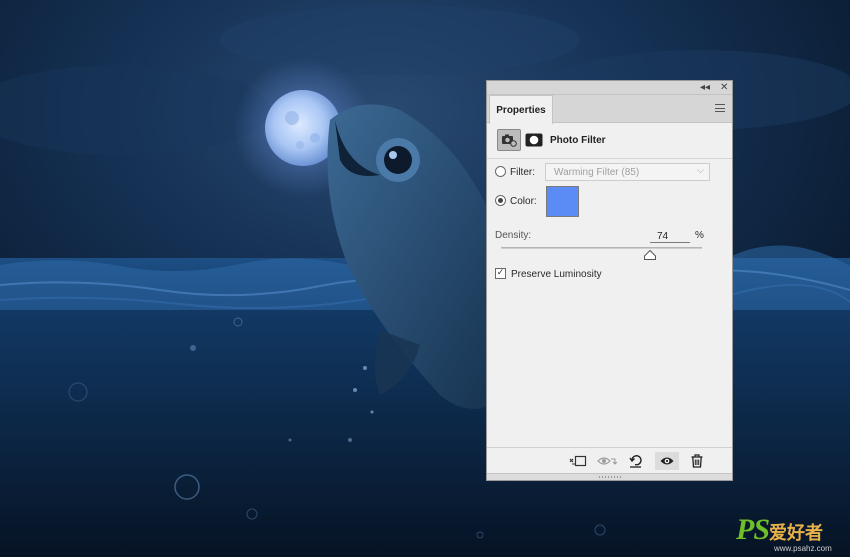 Image resolution: width=850 pixels, height=557 pixels. Describe the element at coordinates (697, 461) in the screenshot. I see `delete-icon` at that location.